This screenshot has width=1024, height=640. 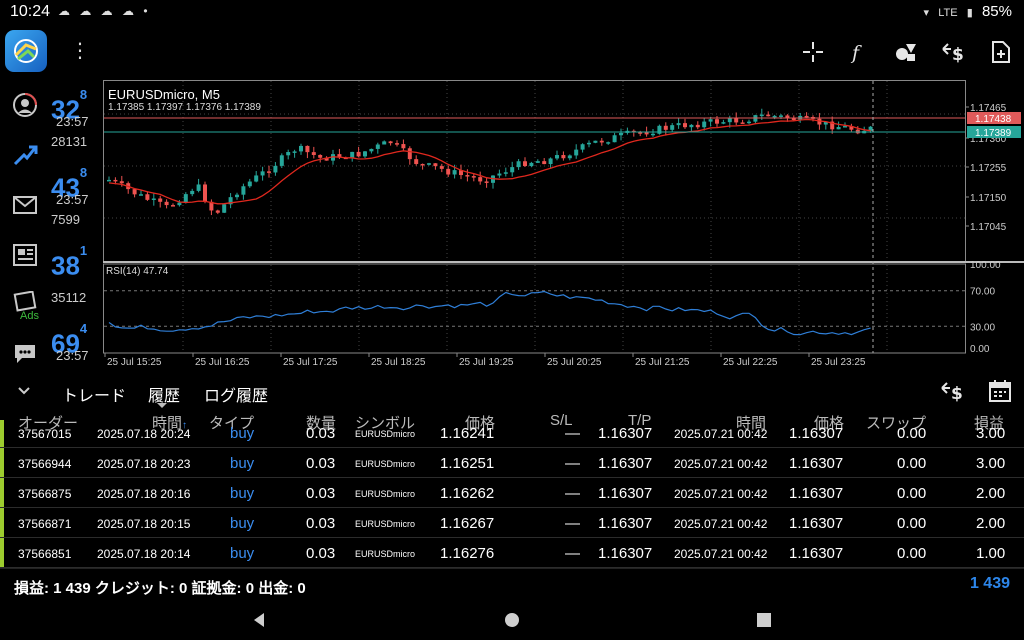 What do you see at coordinates (816, 493) in the screenshot?
I see `cell-close-price: 1.16307` at bounding box center [816, 493].